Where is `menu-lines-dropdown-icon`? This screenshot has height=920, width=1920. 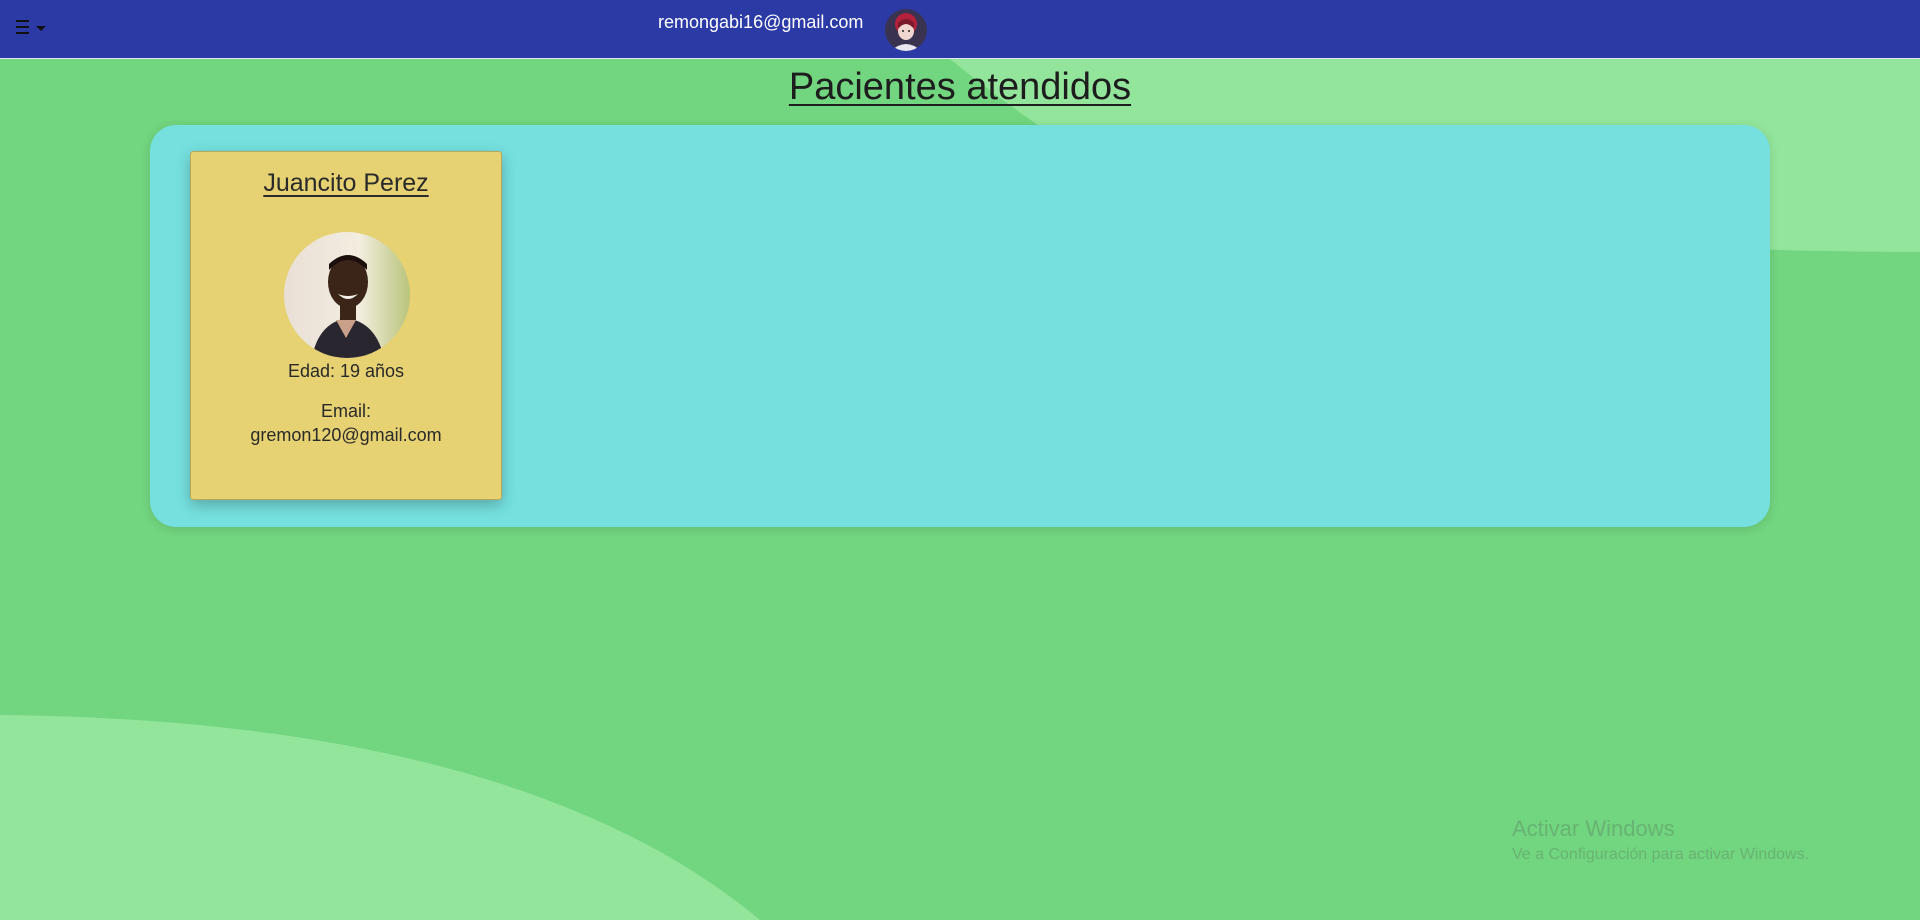 menu-lines-dropdown-icon is located at coordinates (31, 27).